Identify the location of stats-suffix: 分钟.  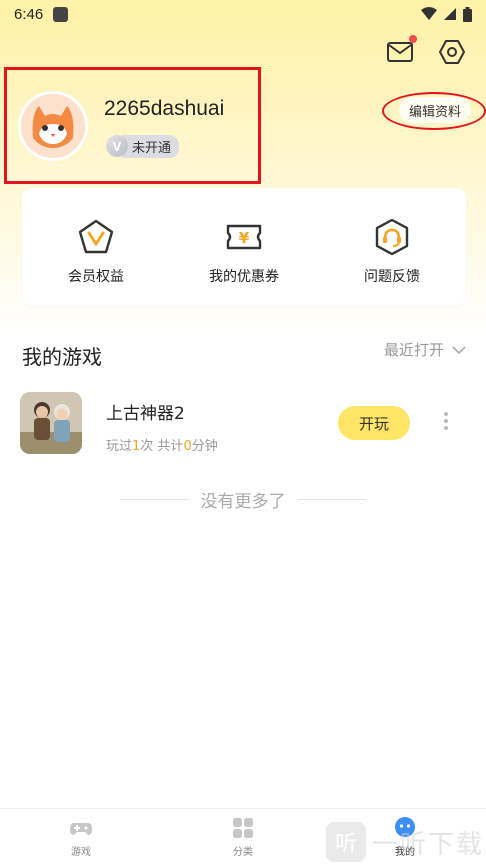
(204, 446).